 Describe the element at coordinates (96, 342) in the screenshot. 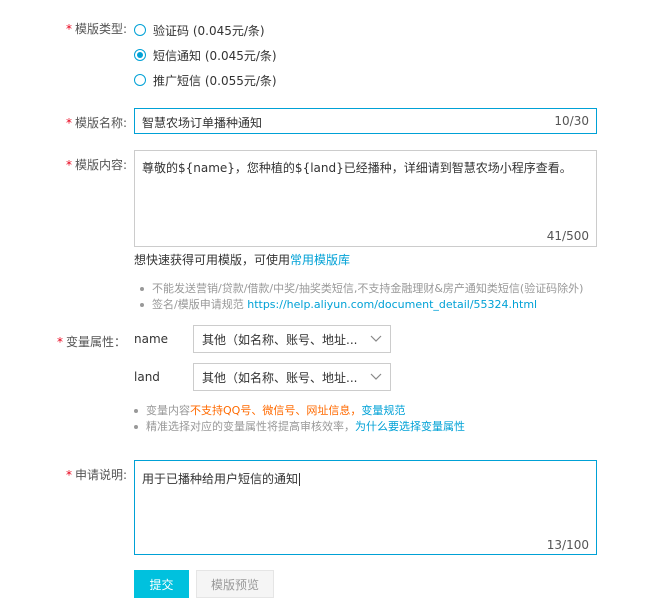

I see `variables-label-text: 变量属性：` at that location.